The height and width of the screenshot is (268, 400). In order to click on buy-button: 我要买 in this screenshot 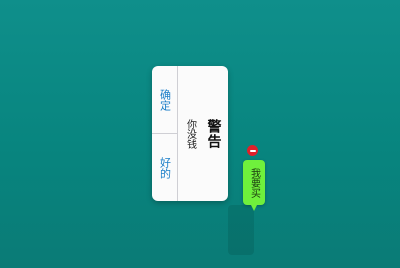, I will do `click(254, 185)`.